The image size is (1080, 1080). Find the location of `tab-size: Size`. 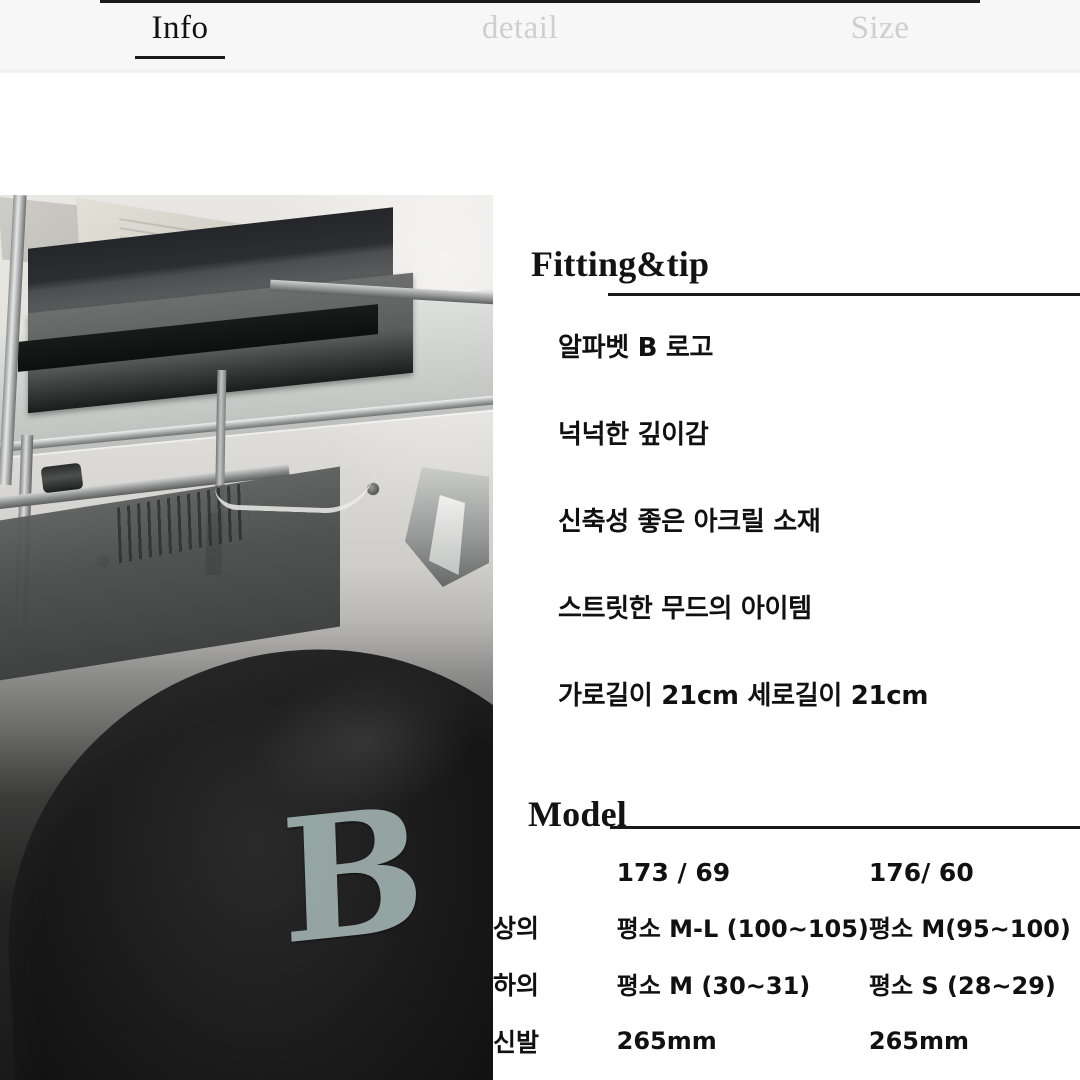

tab-size: Size is located at coordinates (880, 35).